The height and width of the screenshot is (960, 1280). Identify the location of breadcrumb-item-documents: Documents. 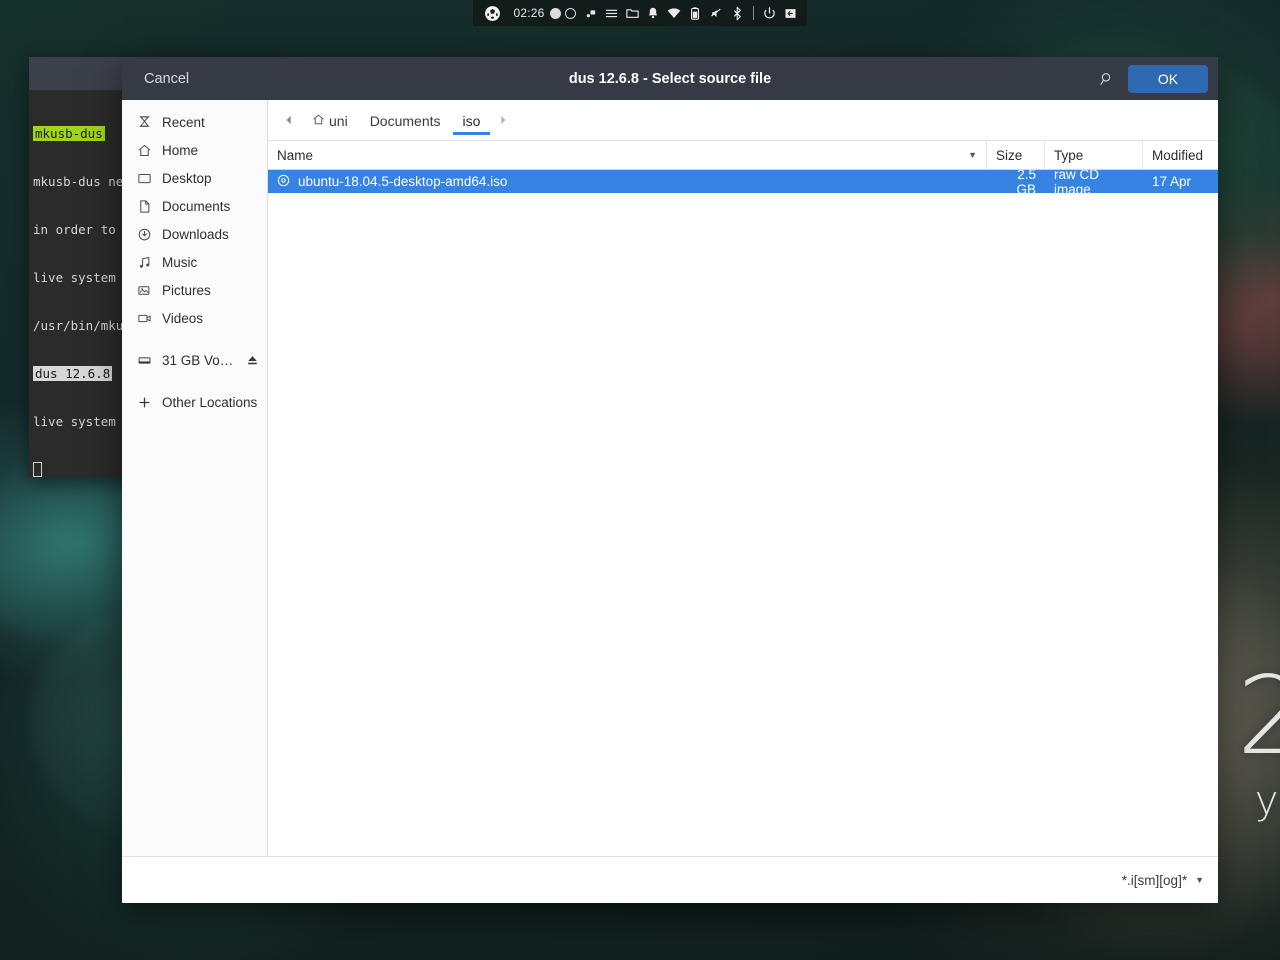
(405, 121).